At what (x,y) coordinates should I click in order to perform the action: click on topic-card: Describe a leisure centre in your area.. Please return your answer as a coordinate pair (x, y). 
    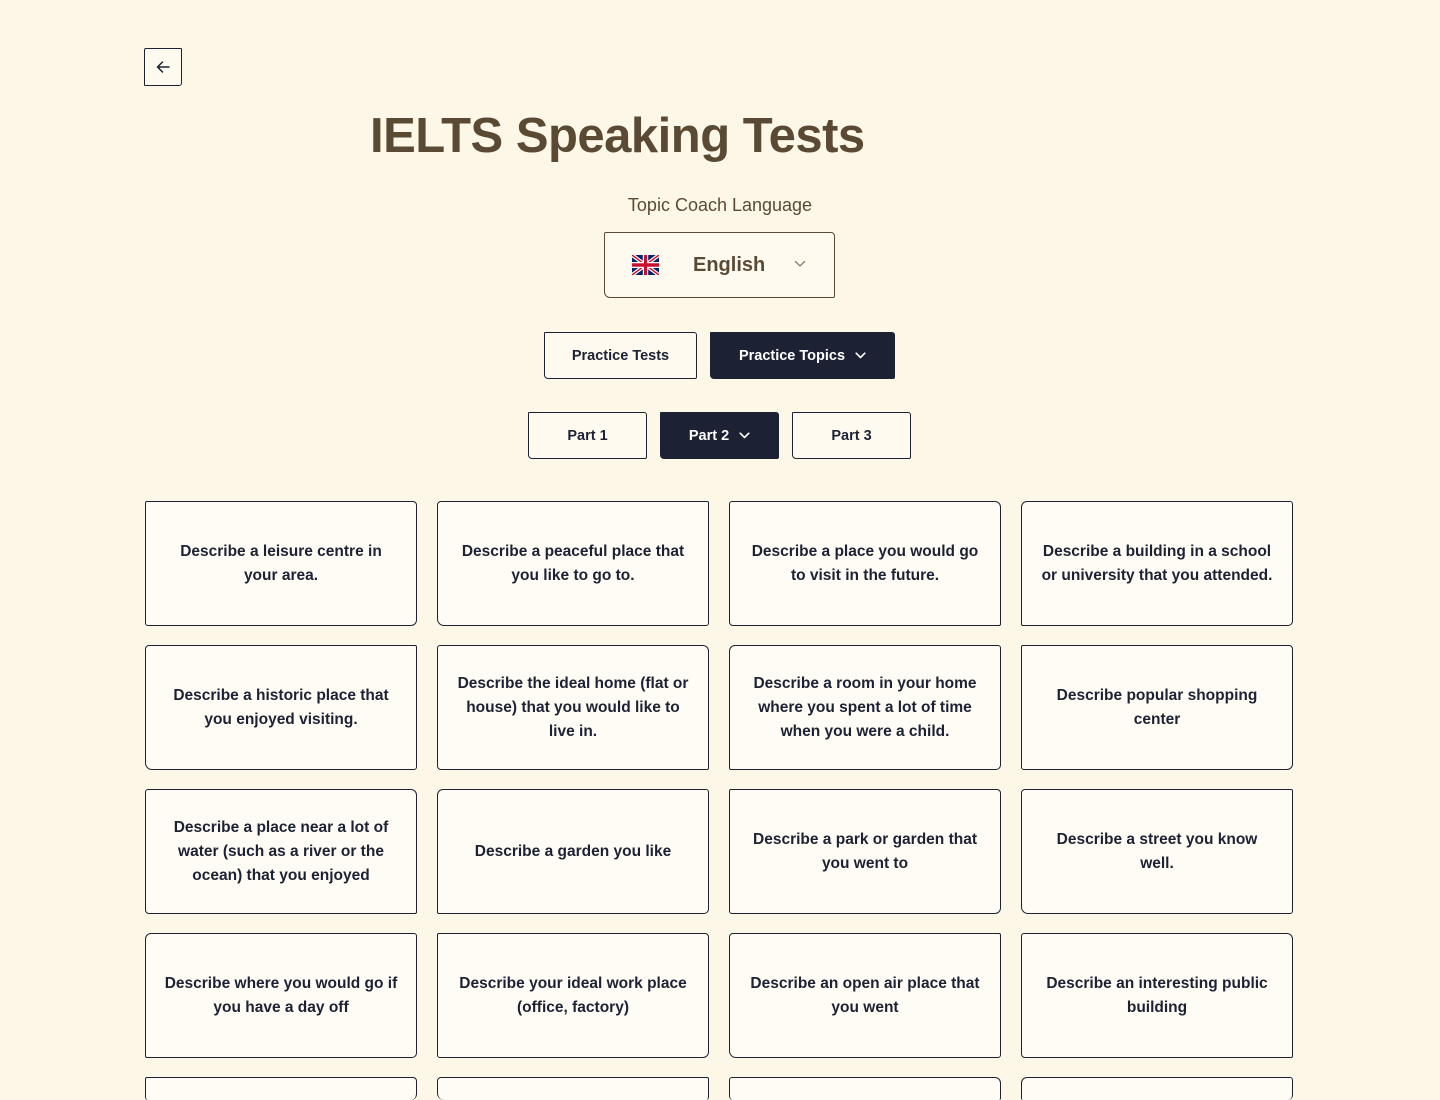
    Looking at the image, I should click on (281, 563).